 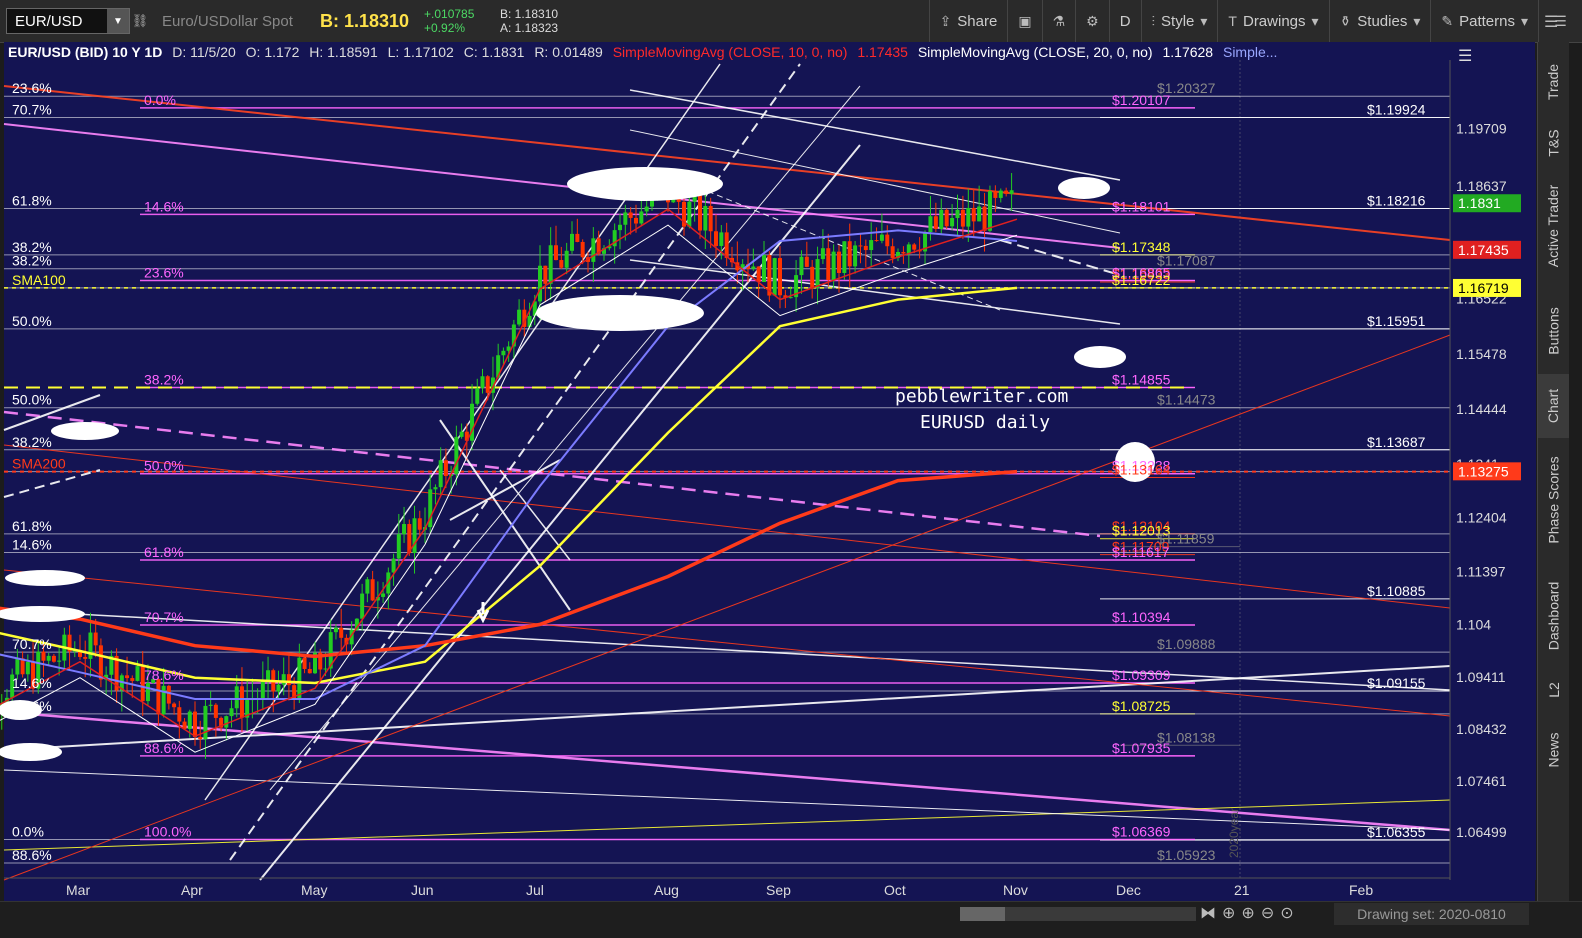 I want to click on zoom-reset-icon: ⊙, so click(x=1286, y=913).